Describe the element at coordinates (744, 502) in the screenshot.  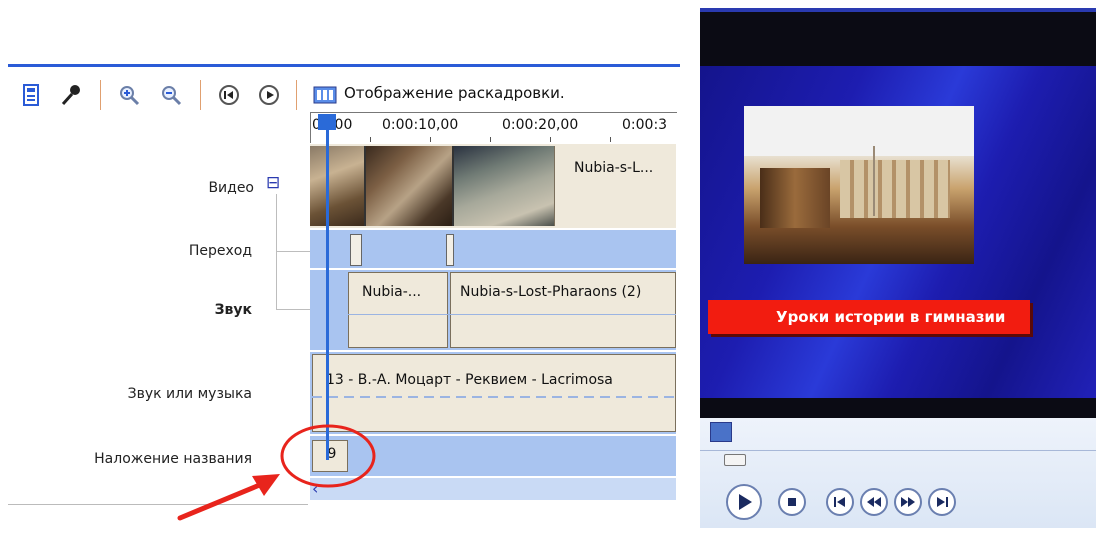
I see `play-button` at that location.